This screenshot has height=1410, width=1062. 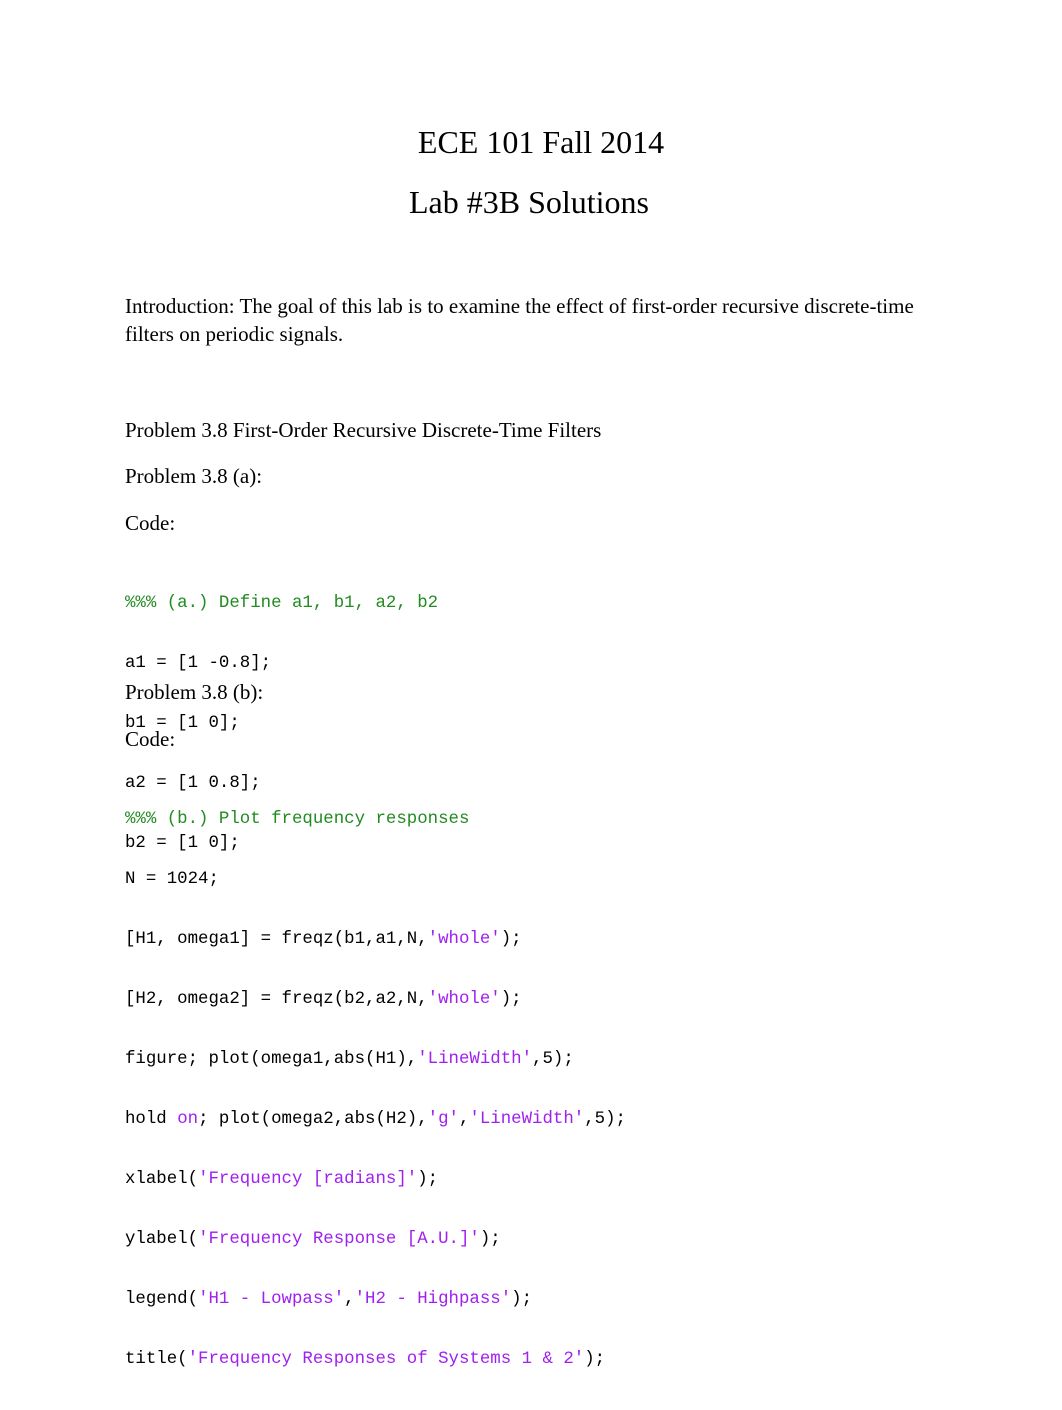 What do you see at coordinates (194, 692) in the screenshot?
I see `part-b-heading: Problem 3.8 (b):` at bounding box center [194, 692].